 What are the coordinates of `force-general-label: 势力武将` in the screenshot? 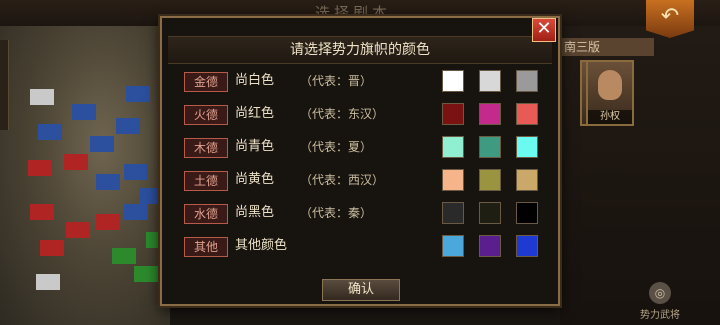 It's located at (660, 315).